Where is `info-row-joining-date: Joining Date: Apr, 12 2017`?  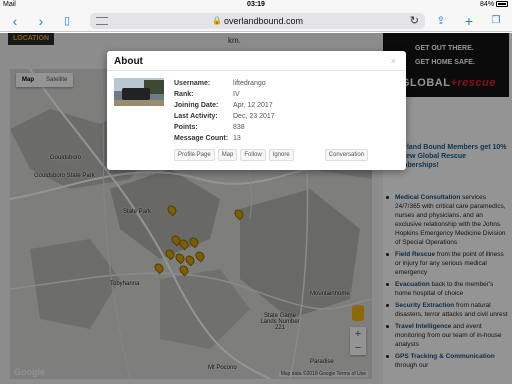 info-row-joining-date: Joining Date: Apr, 12 2017 is located at coordinates (223, 105).